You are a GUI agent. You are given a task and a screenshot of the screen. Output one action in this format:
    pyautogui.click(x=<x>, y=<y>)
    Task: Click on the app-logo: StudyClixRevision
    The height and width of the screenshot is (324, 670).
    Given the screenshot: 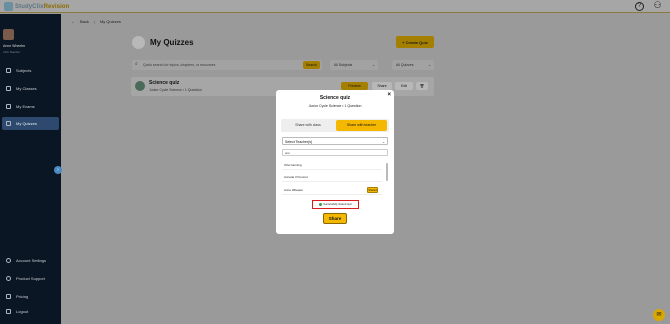 What is the action you would take?
    pyautogui.click(x=36, y=6)
    